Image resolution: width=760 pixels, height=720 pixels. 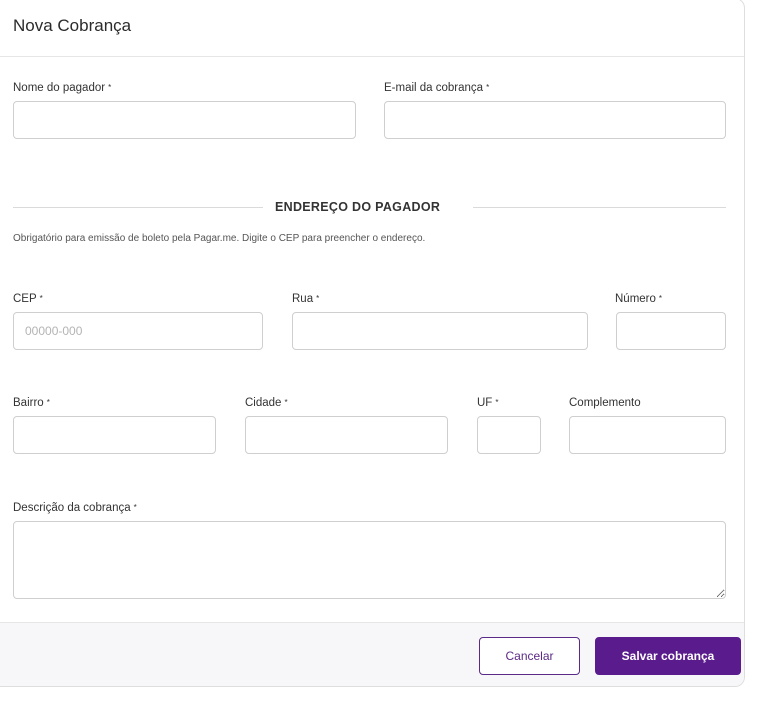 What do you see at coordinates (184, 120) in the screenshot?
I see `payer-name-input` at bounding box center [184, 120].